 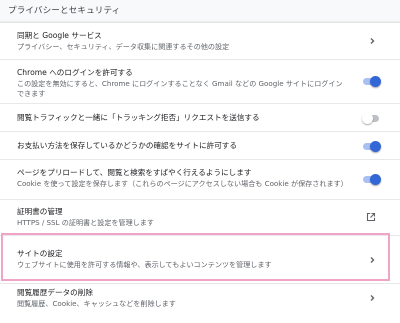 What do you see at coordinates (123, 46) in the screenshot?
I see `row-sublabel: プライバシー、セキュリティ、データ収集に関連するその他の設定` at bounding box center [123, 46].